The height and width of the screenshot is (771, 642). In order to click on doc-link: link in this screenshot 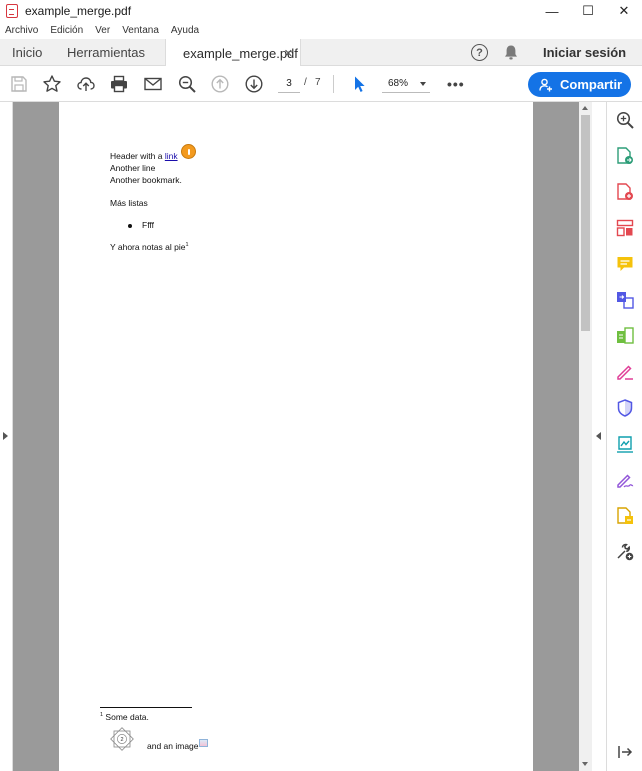, I will do `click(171, 156)`.